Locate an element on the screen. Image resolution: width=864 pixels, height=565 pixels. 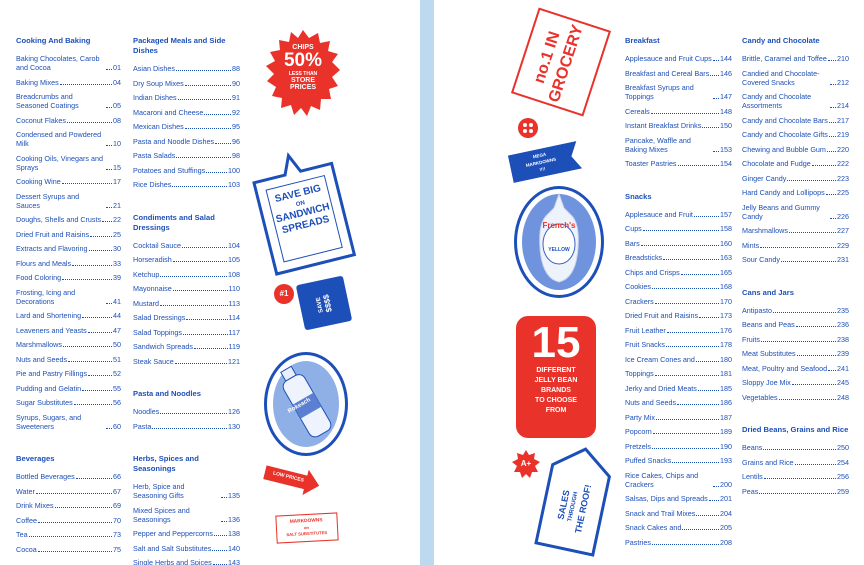
section-heading: Cooking And Baking is located at coordinates (53, 40).